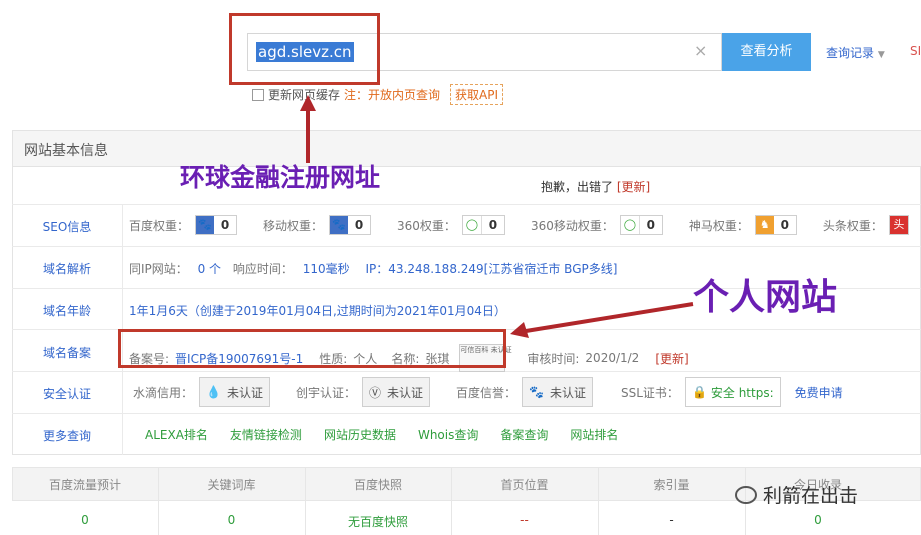  Describe the element at coordinates (819, 392) in the screenshot. I see `free-apply-link: 免费申请` at that location.